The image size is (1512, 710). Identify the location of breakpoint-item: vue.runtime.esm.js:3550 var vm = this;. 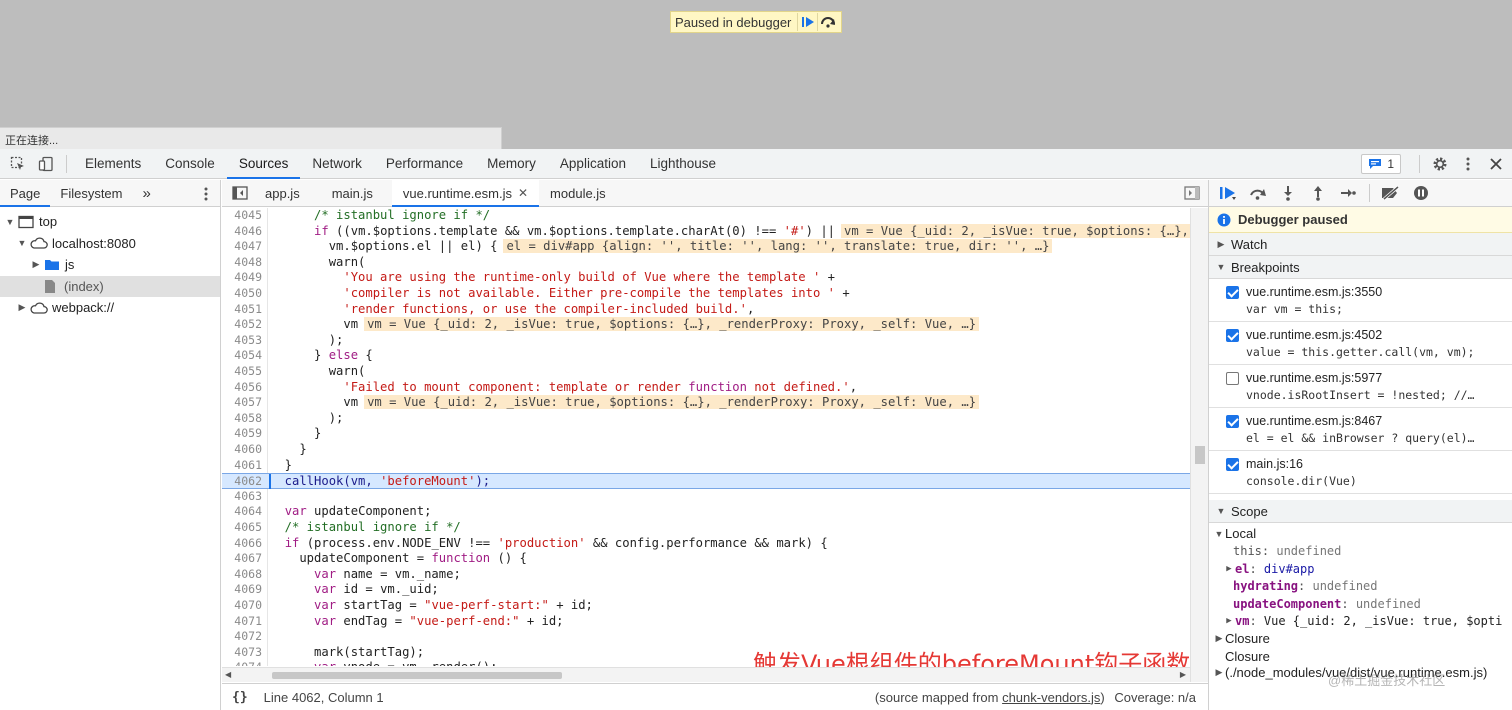
(1360, 300).